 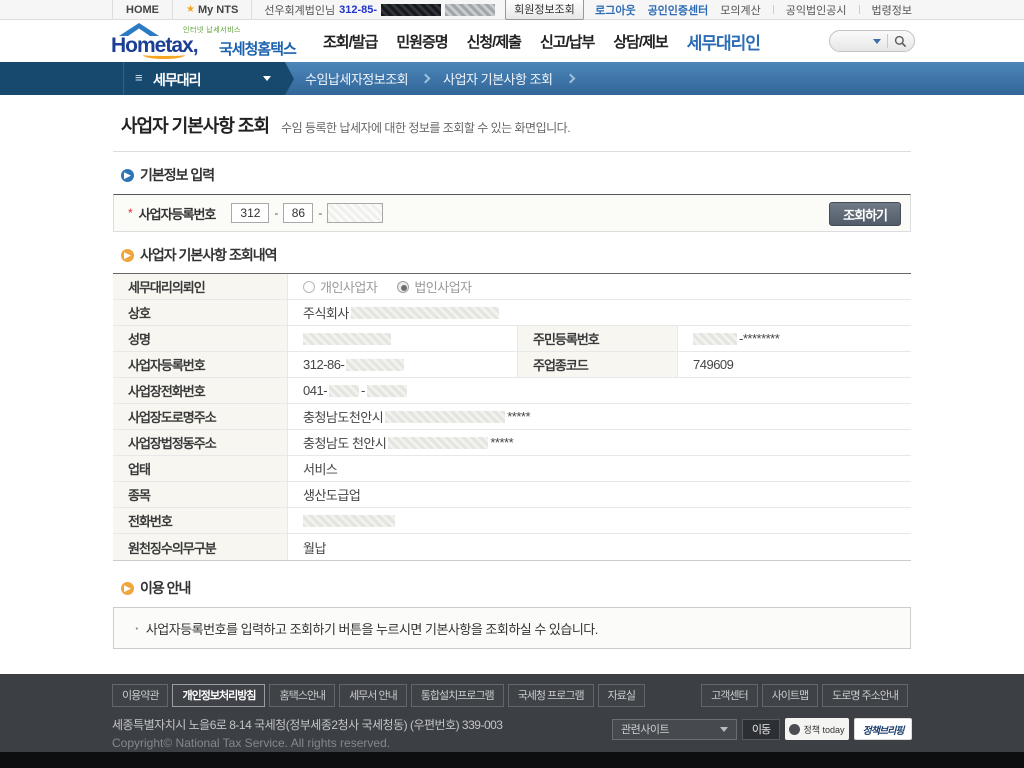 What do you see at coordinates (350, 41) in the screenshot?
I see `nav-inquiry-issue: 조회/발급` at bounding box center [350, 41].